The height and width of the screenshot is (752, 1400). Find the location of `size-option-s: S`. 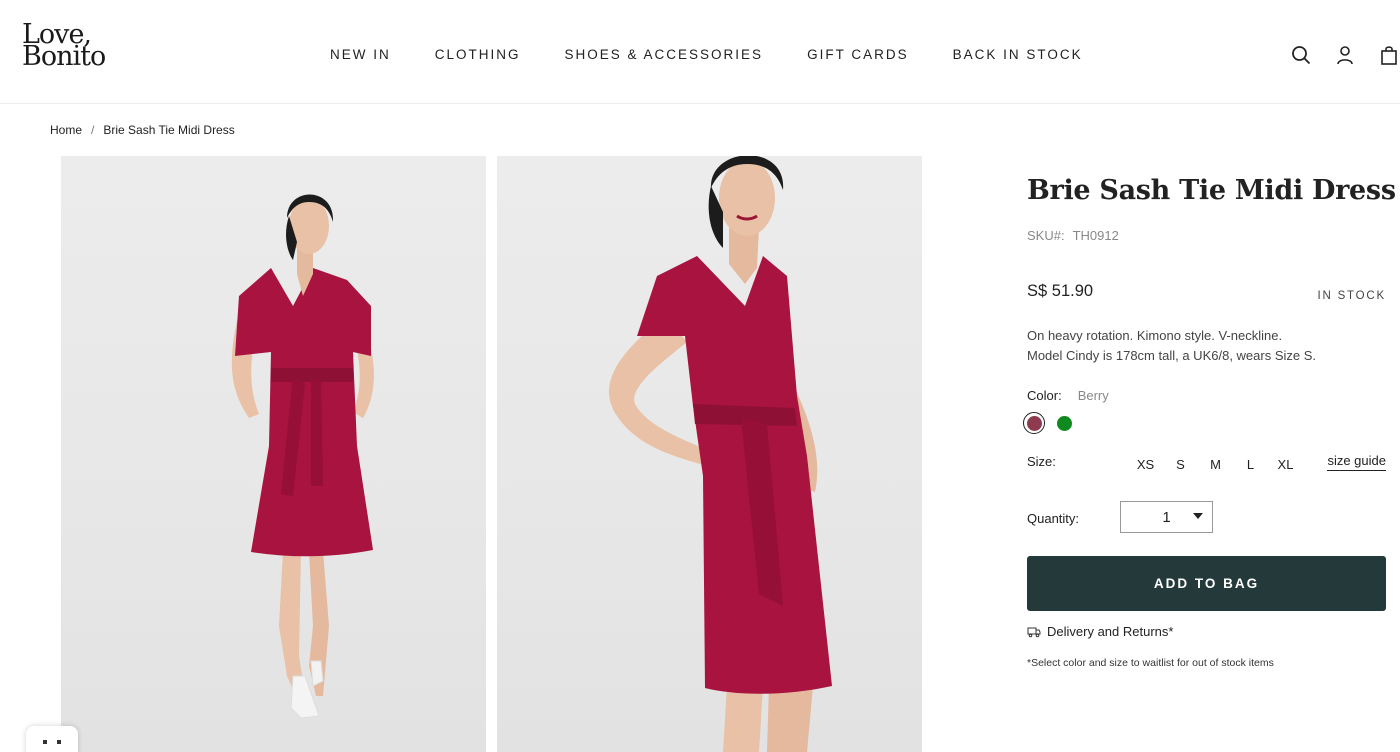

size-option-s: S is located at coordinates (1180, 464).